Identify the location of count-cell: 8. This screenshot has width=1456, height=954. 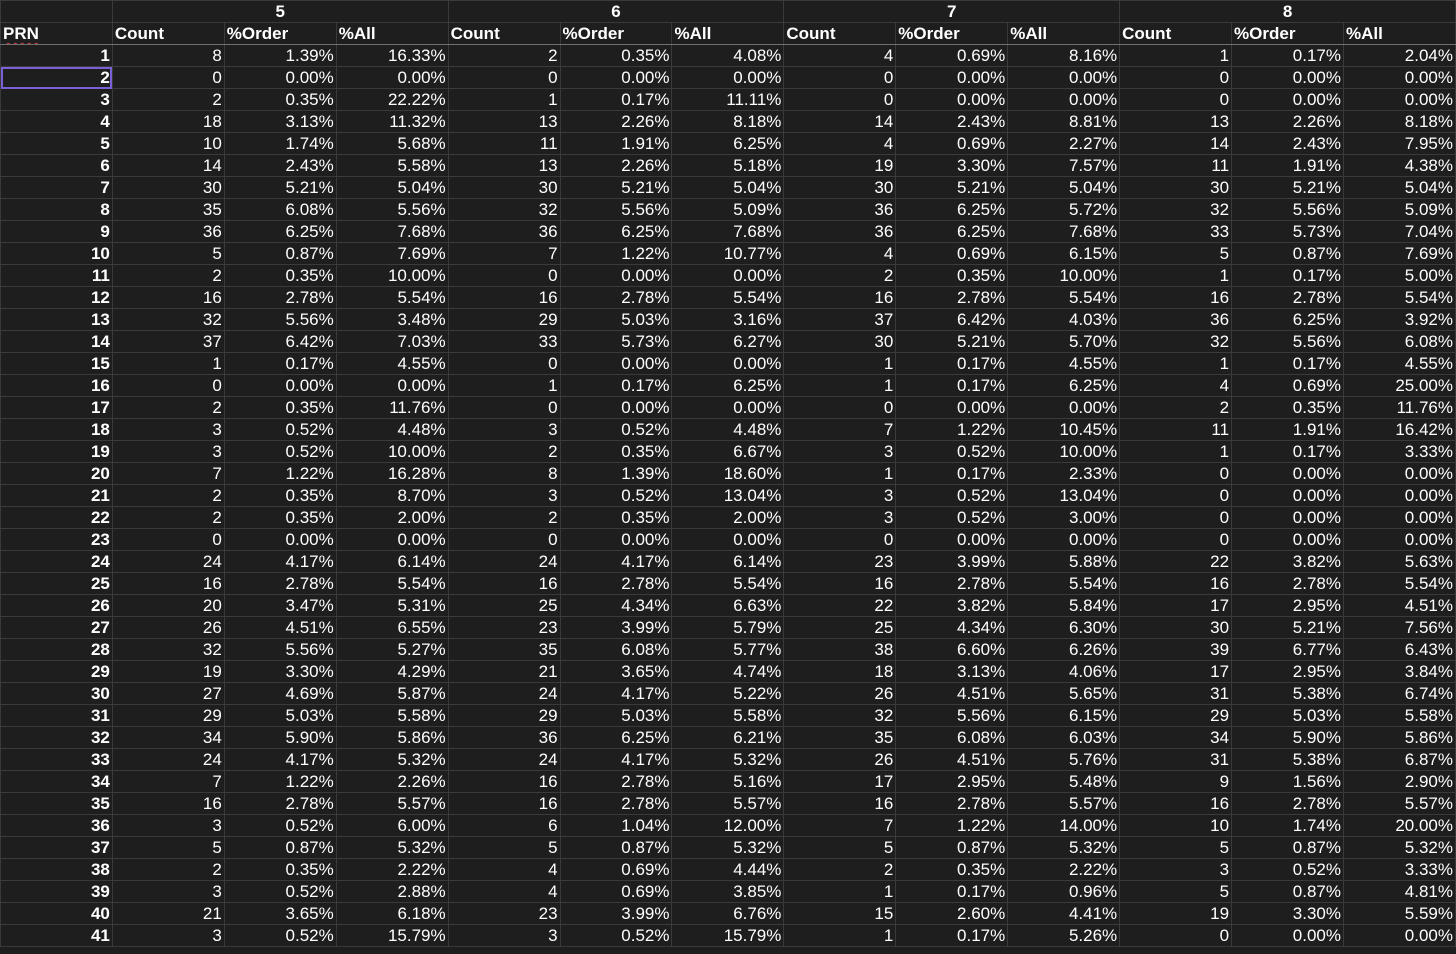
(168, 55).